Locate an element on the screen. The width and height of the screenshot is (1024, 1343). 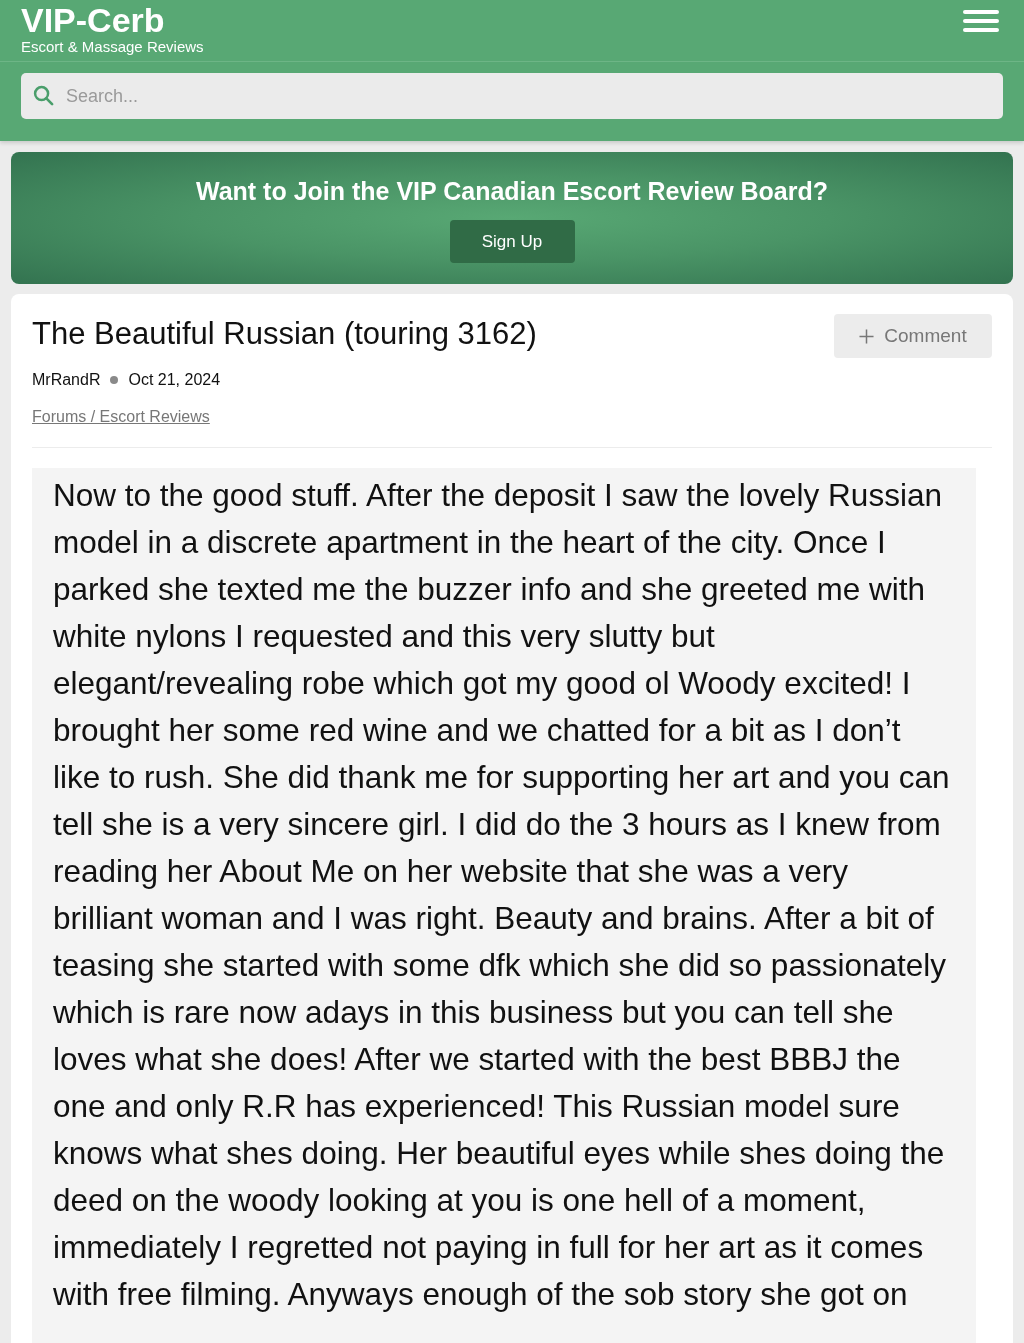
post-title: The Beautiful Russian (touring 3162) is located at coordinates (284, 334).